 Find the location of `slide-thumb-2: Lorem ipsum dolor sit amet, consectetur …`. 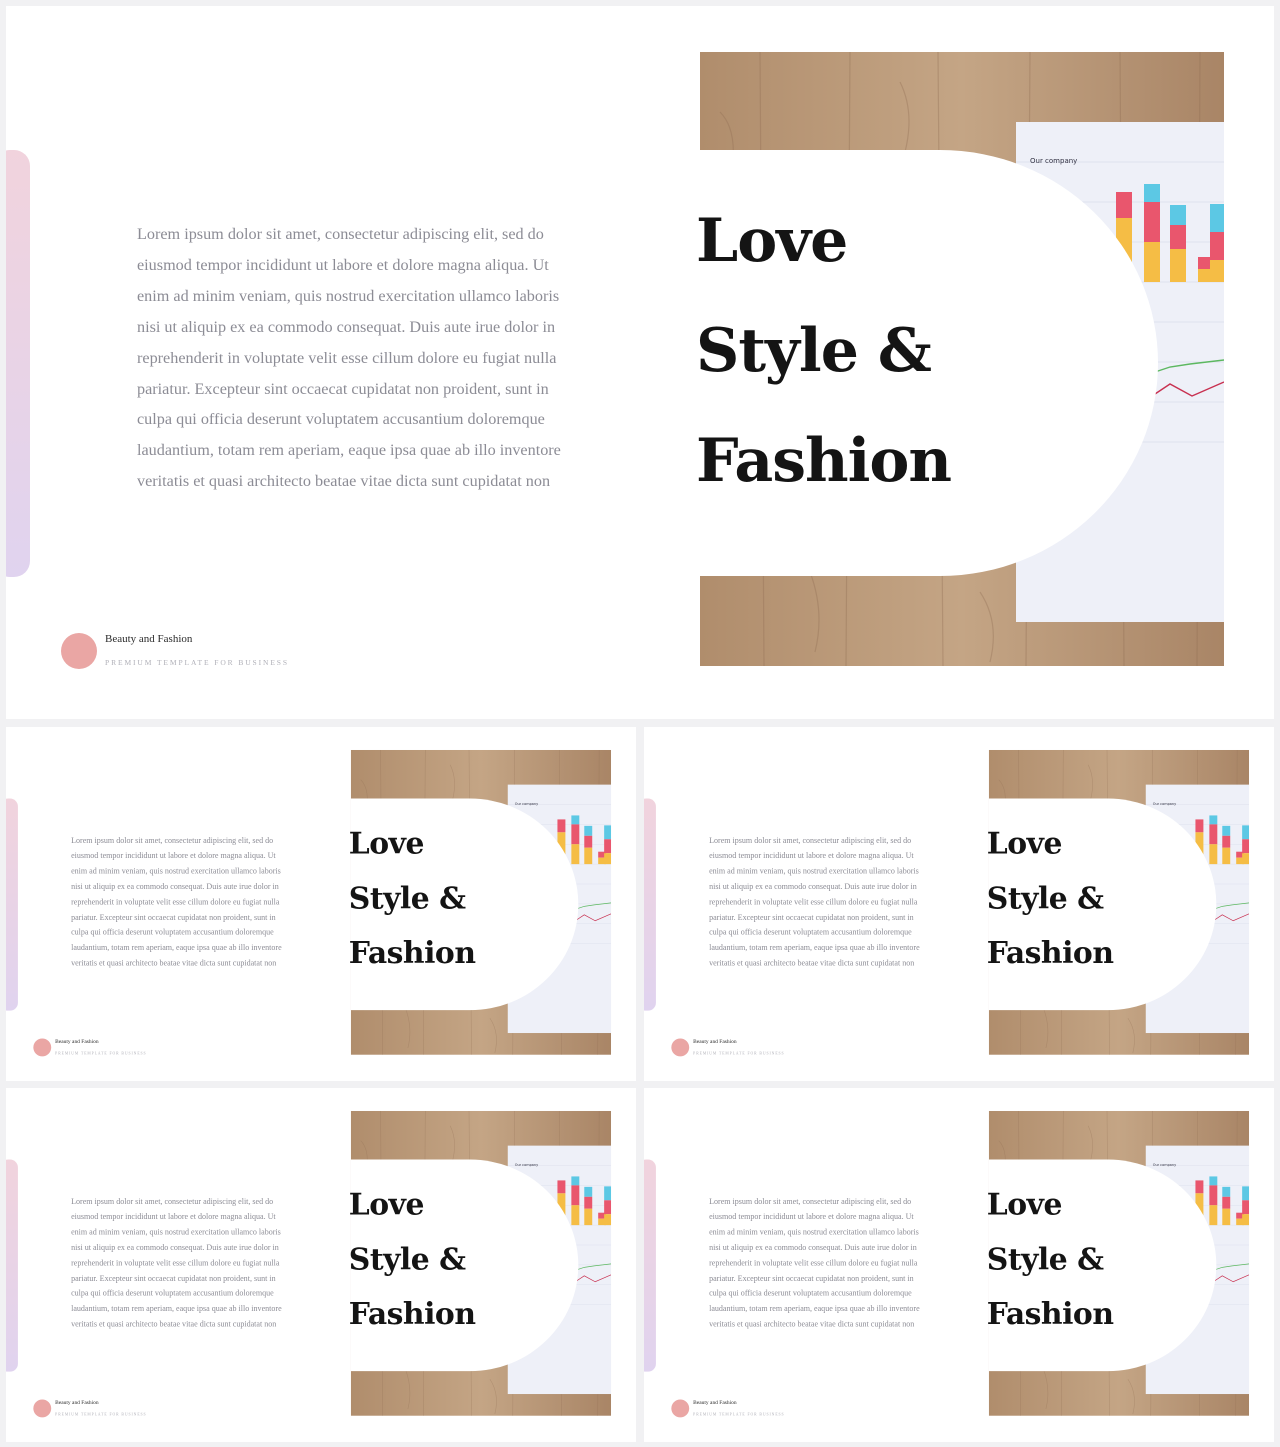

slide-thumb-2: Lorem ipsum dolor sit amet, consectetur … is located at coordinates (959, 904).